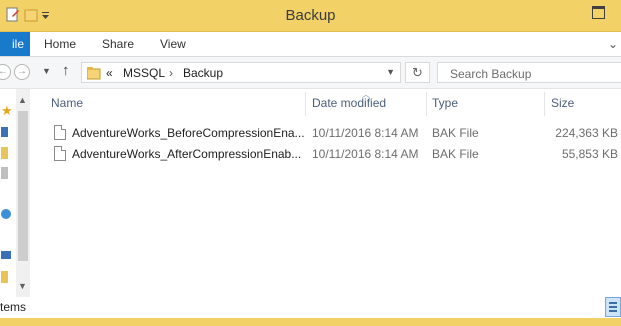  I want to click on favorites-star-icon: ★, so click(7, 110).